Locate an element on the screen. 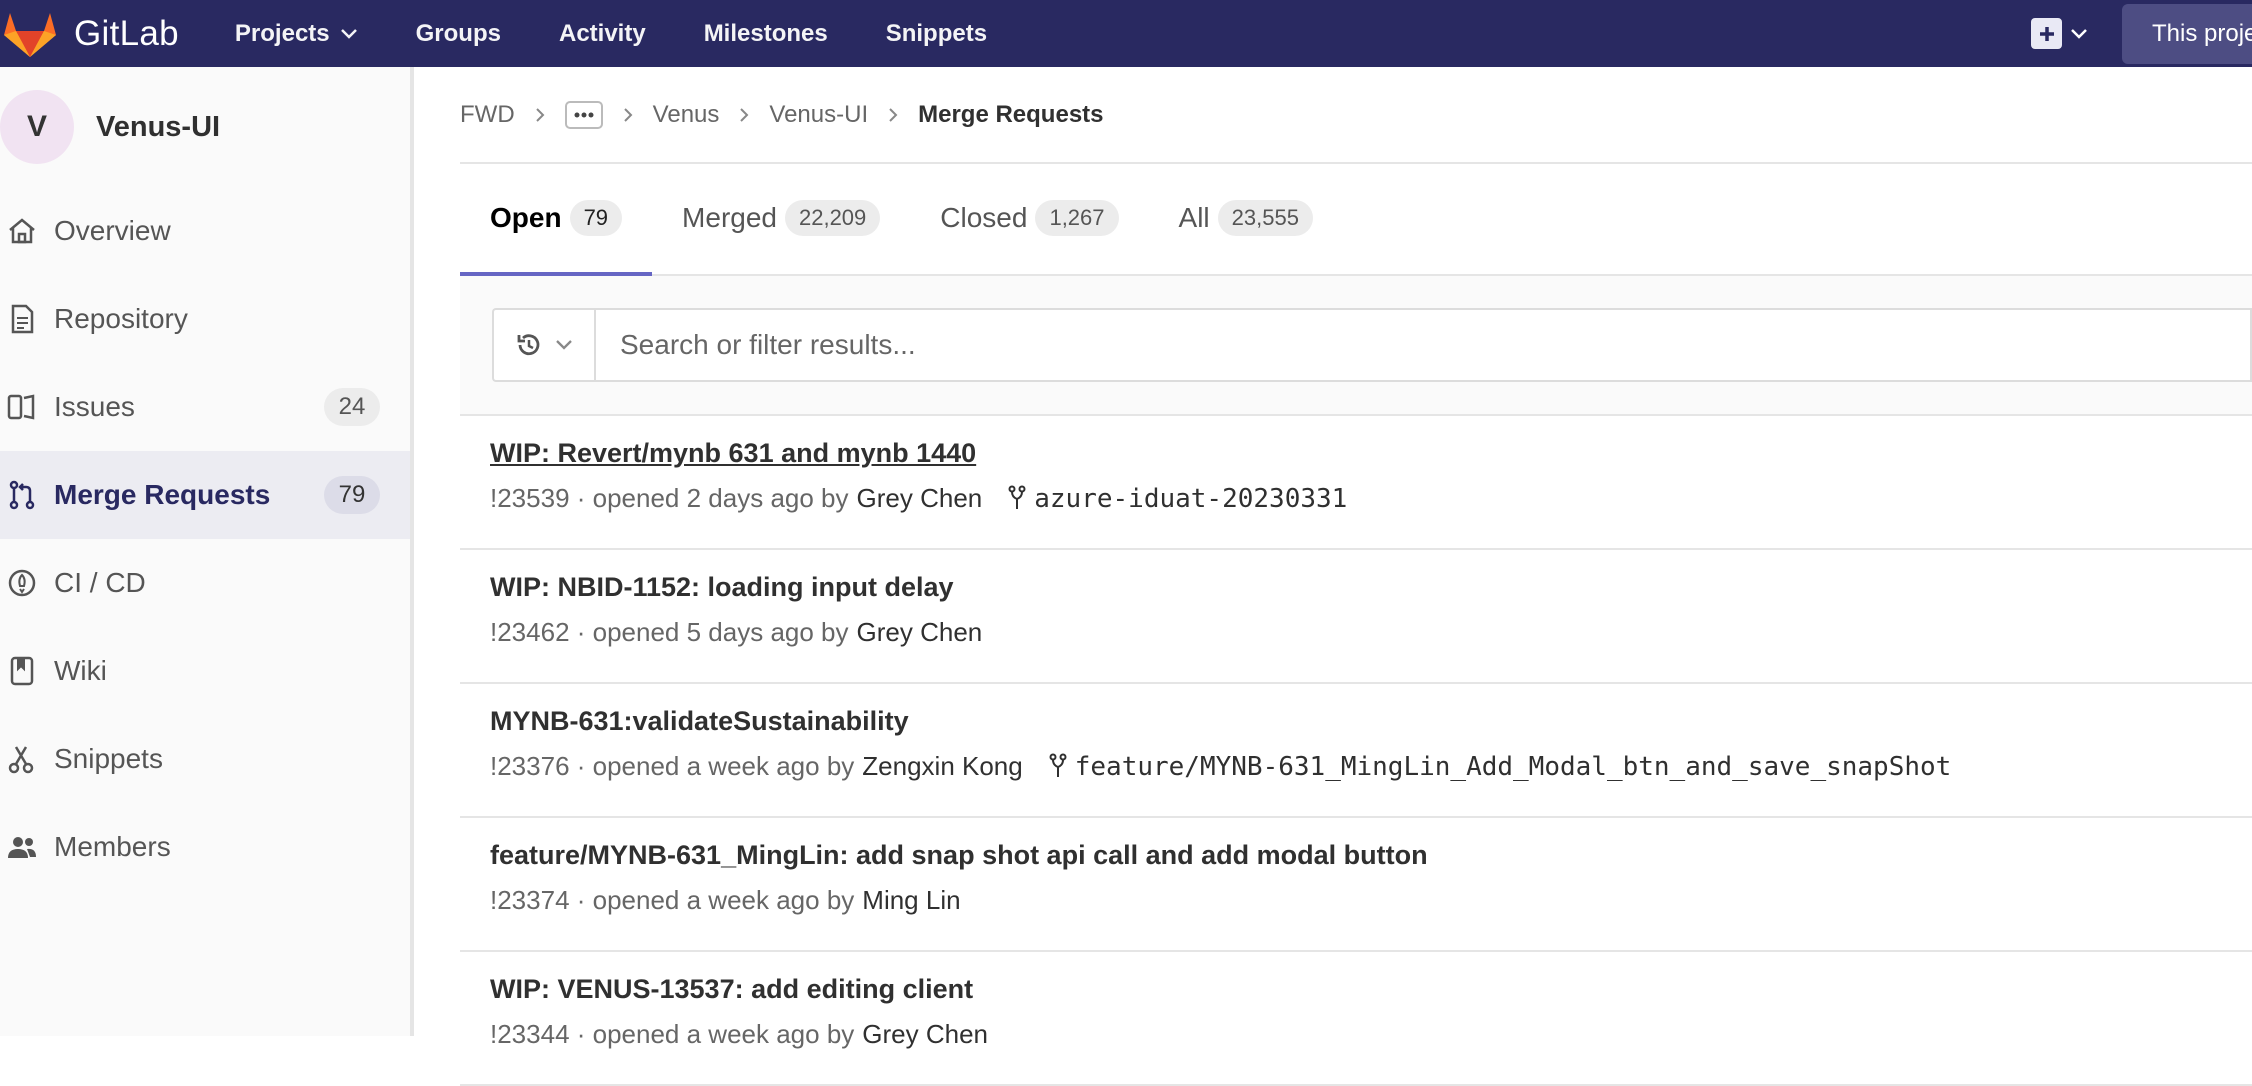  sidebar-item-label: CI / CD is located at coordinates (100, 582).